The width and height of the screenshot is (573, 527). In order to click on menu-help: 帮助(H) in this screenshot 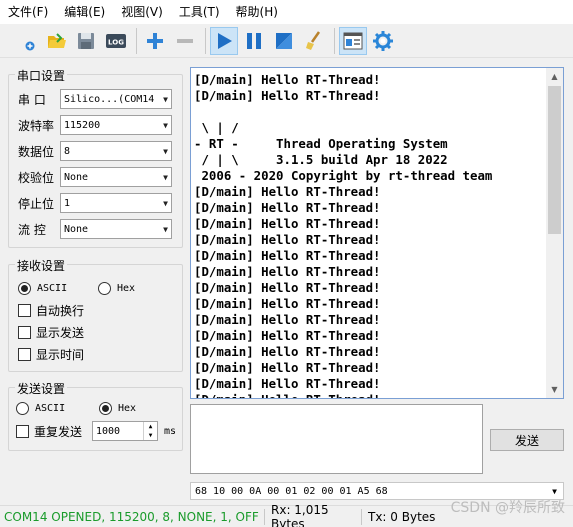, I will do `click(257, 12)`.